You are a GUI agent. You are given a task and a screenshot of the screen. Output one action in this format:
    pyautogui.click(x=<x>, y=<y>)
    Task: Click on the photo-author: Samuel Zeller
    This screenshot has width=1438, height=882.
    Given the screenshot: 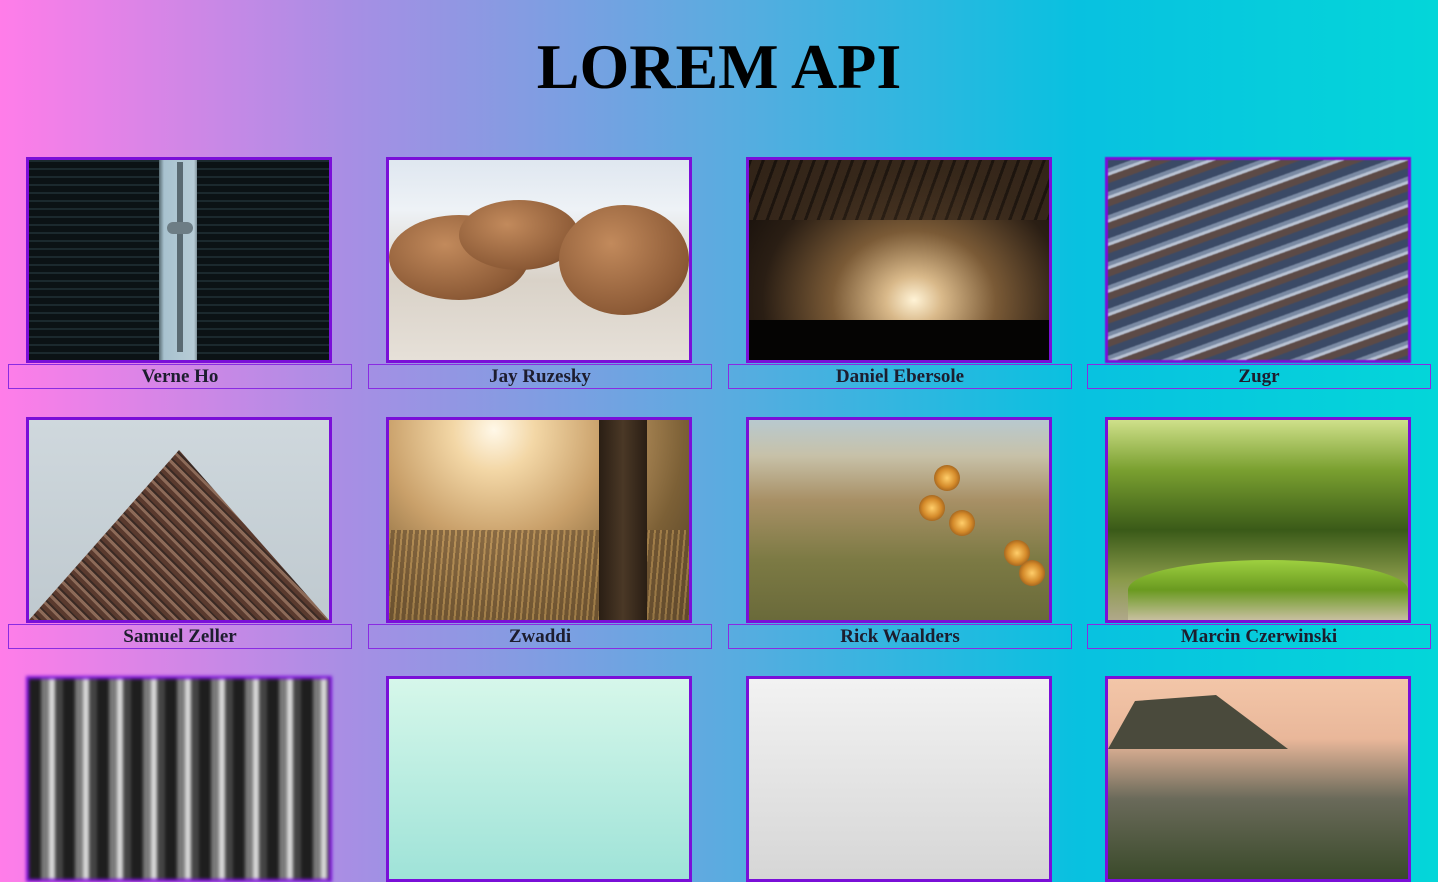 What is the action you would take?
    pyautogui.click(x=180, y=636)
    